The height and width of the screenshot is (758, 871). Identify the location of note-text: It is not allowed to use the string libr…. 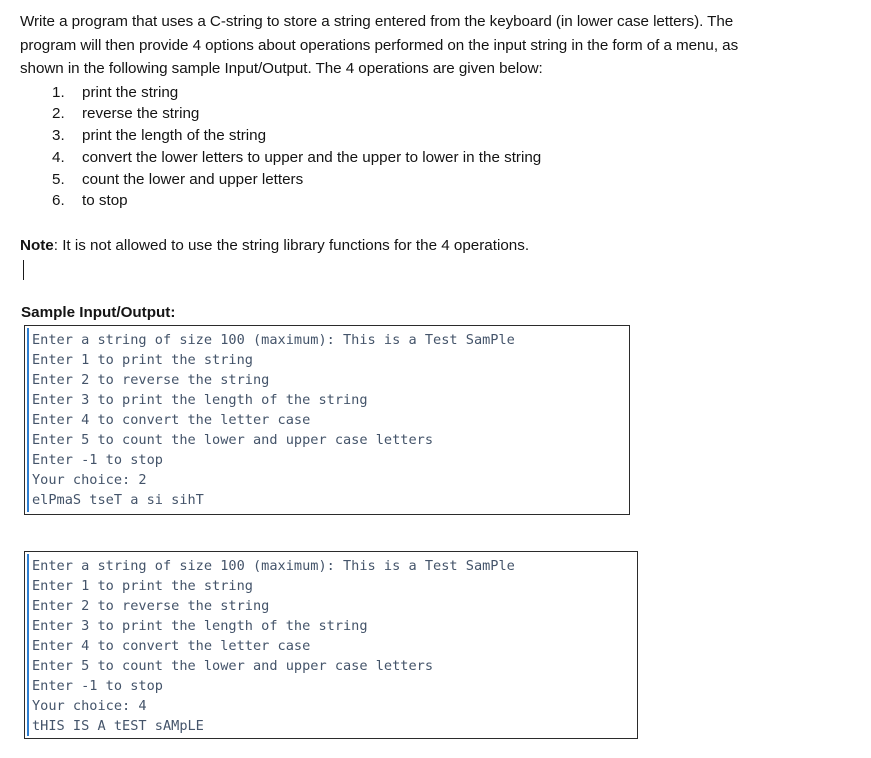
(296, 246).